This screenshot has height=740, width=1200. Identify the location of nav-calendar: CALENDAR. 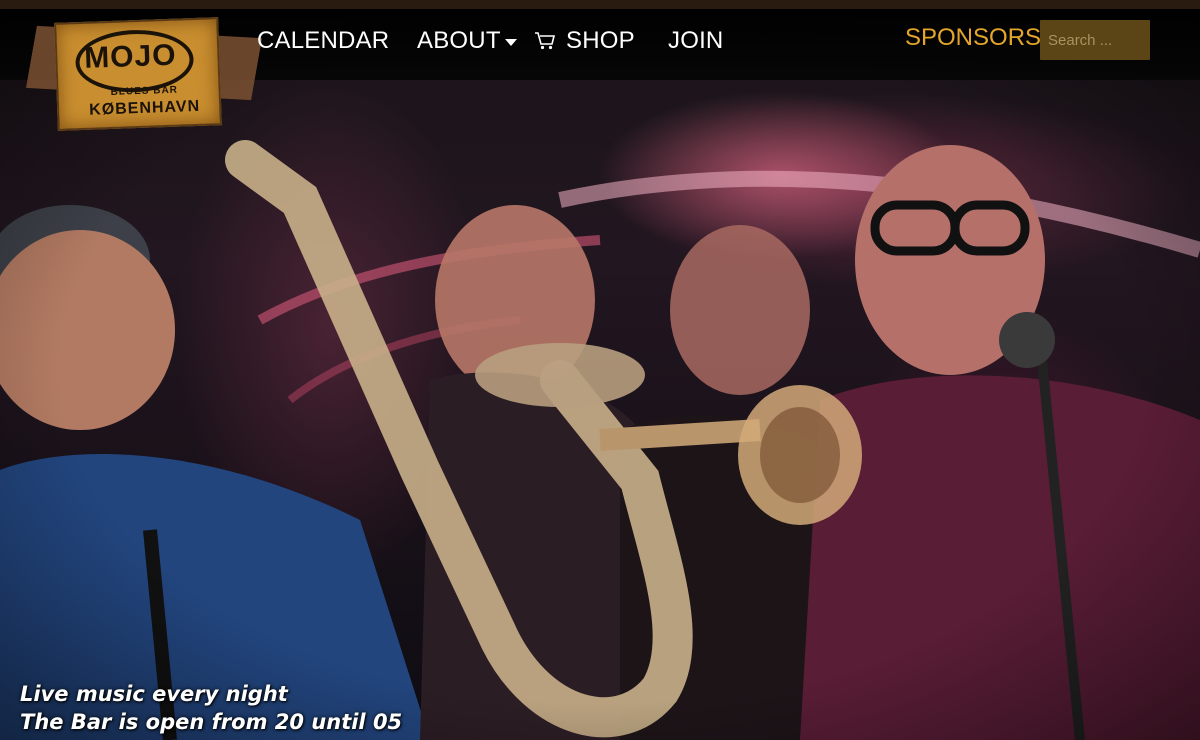
(323, 41).